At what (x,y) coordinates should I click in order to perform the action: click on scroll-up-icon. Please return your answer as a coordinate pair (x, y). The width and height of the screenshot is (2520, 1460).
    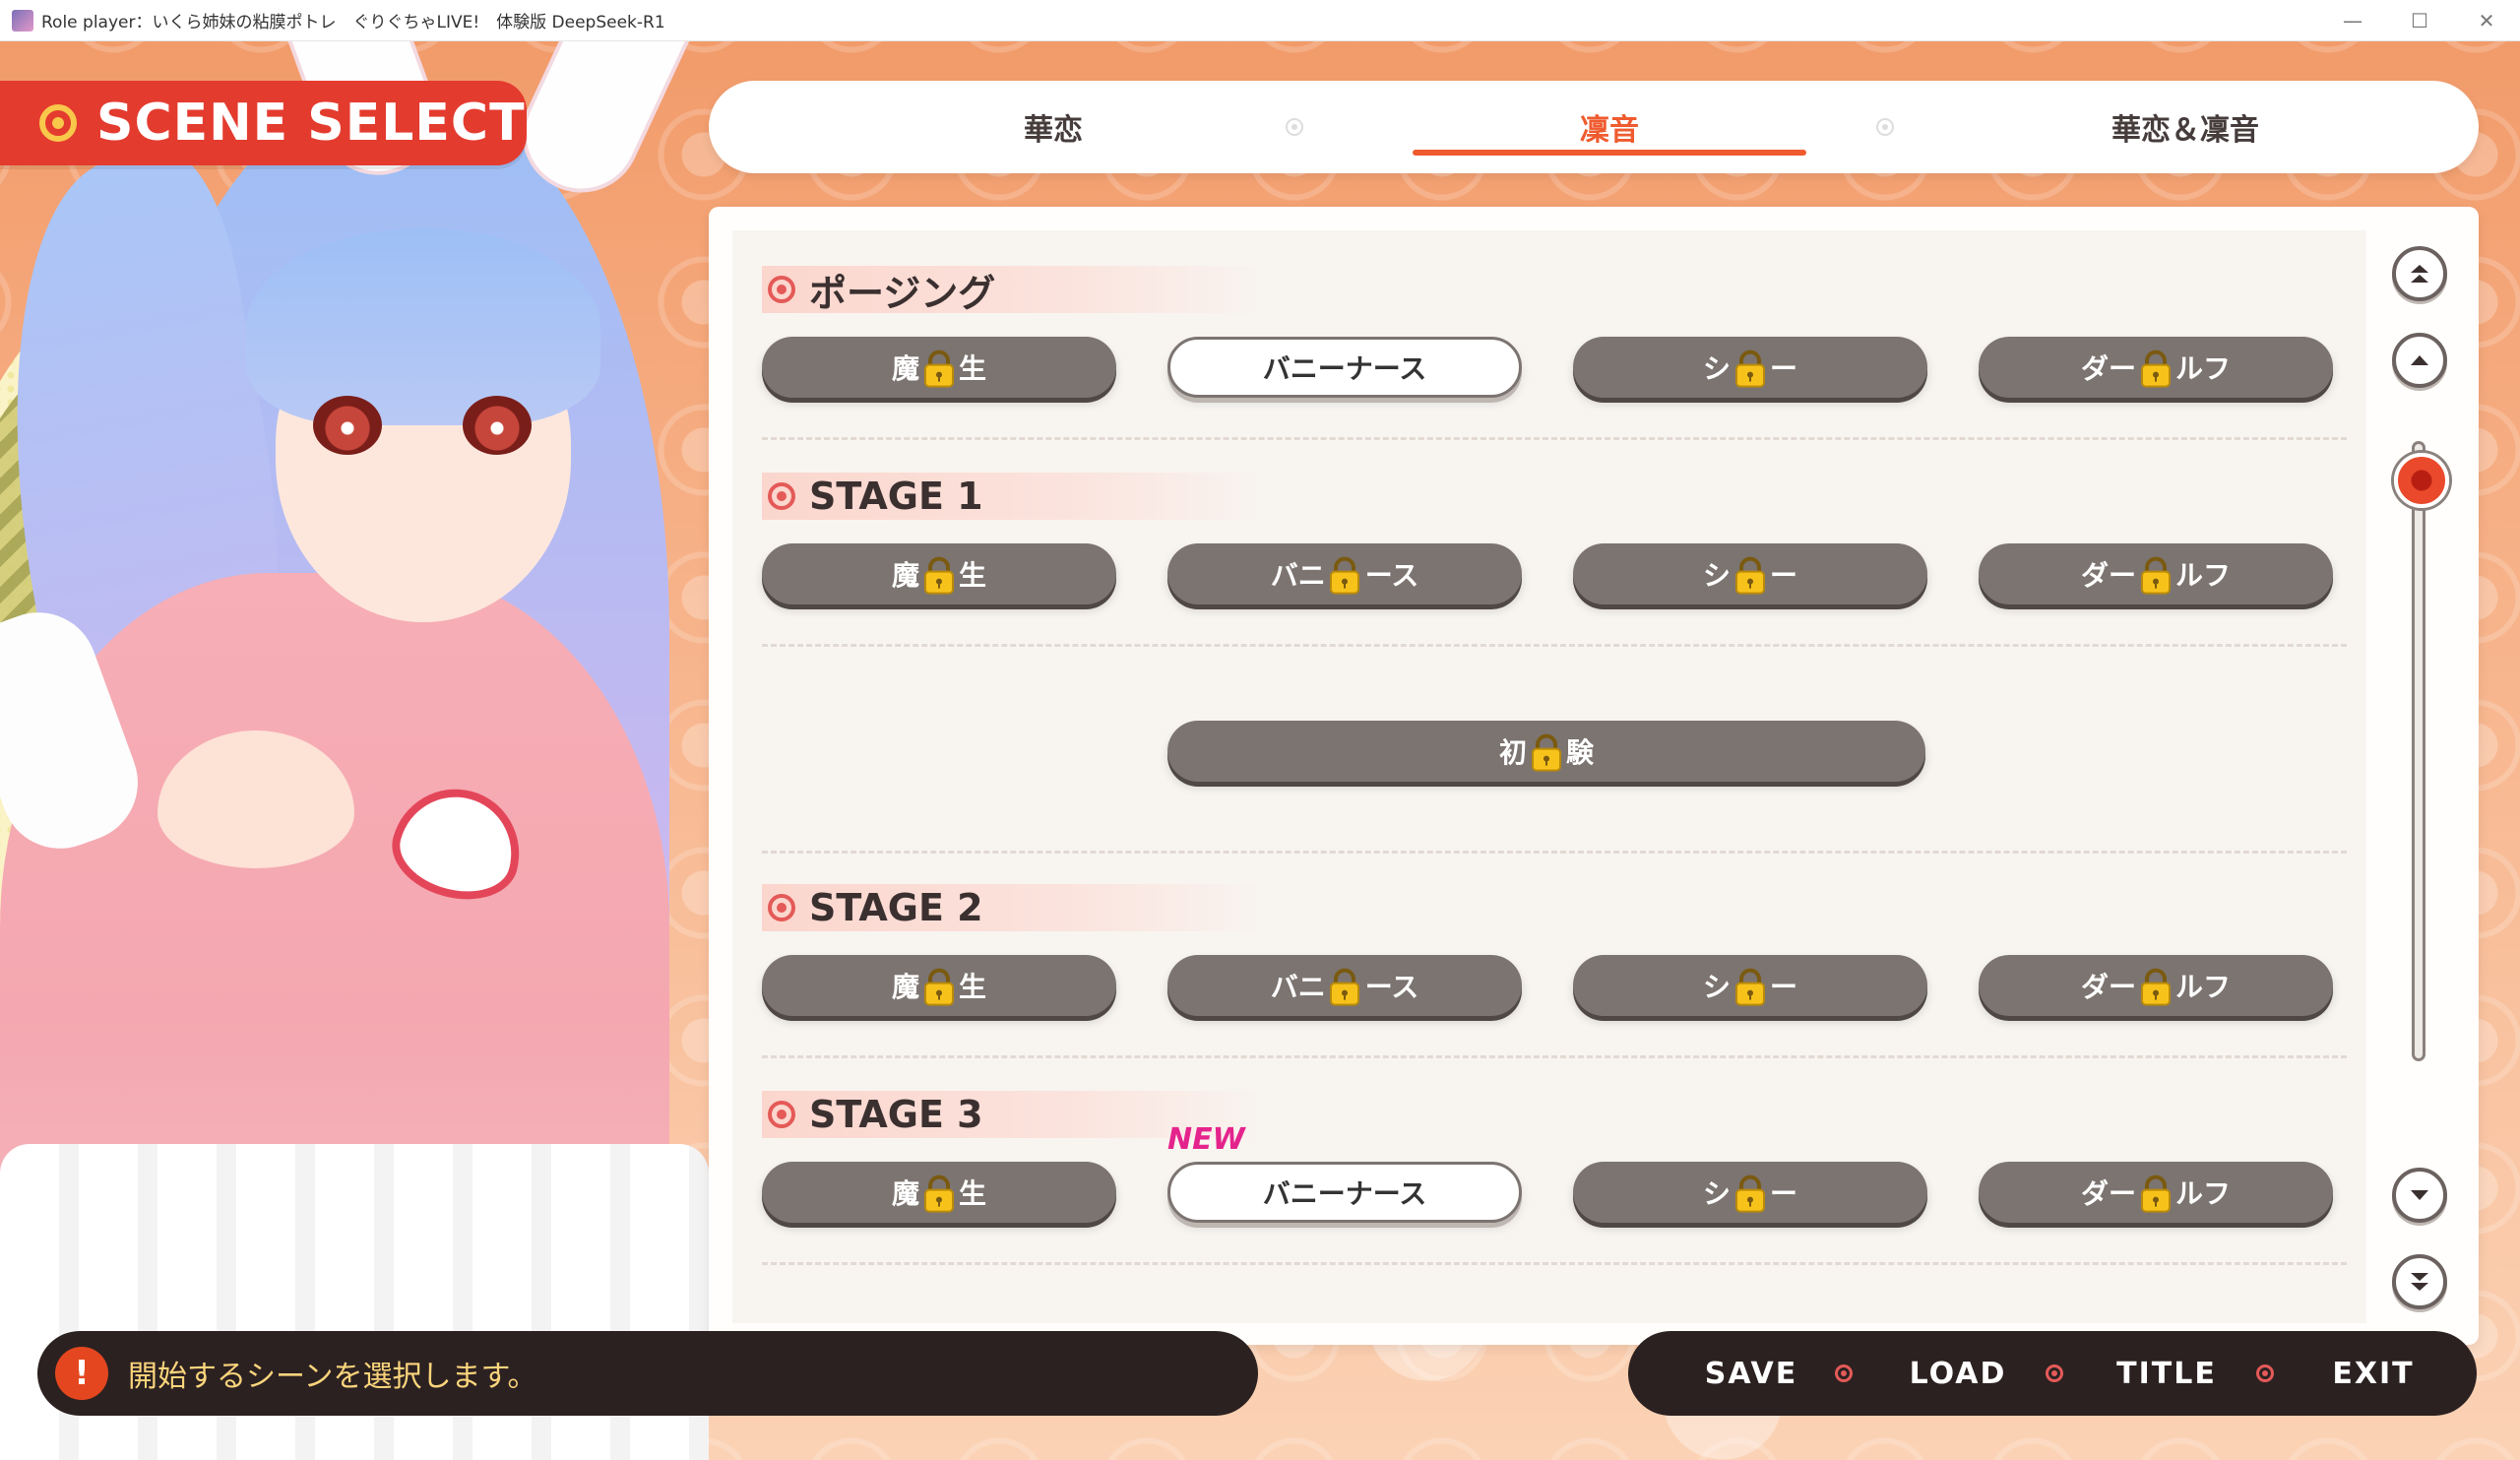
    Looking at the image, I should click on (2419, 360).